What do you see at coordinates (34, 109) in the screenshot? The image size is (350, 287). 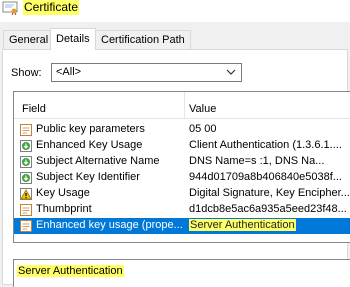 I see `column-header-field: Field` at bounding box center [34, 109].